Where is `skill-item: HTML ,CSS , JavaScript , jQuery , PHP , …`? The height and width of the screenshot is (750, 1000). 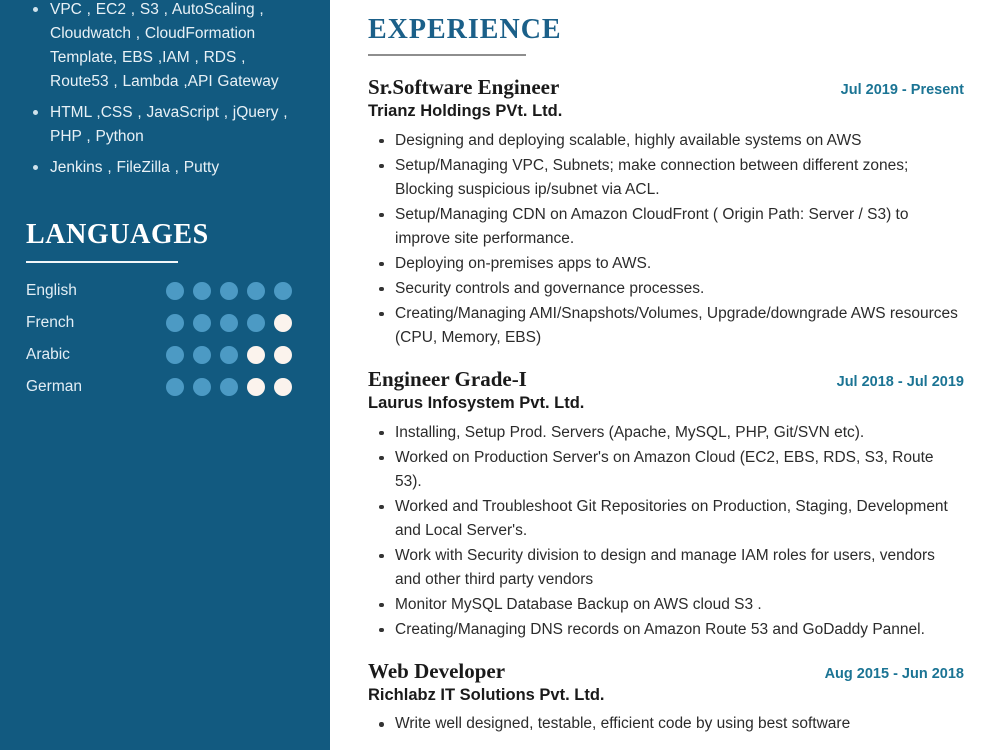 skill-item: HTML ,CSS , JavaScript , jQuery , PHP , … is located at coordinates (167, 125).